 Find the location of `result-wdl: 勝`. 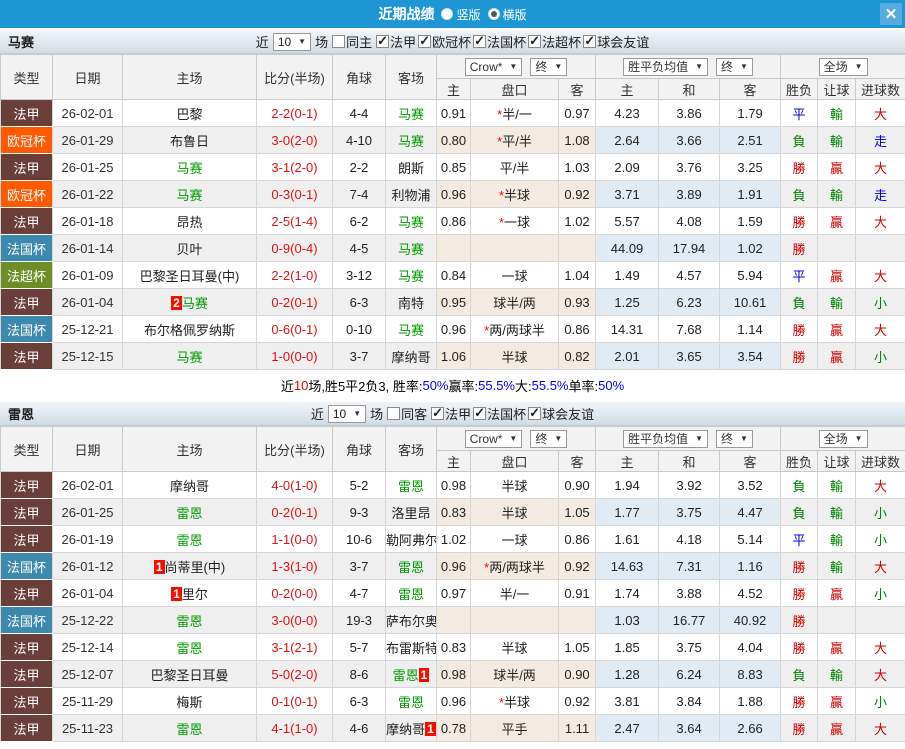

result-wdl: 勝 is located at coordinates (799, 728).